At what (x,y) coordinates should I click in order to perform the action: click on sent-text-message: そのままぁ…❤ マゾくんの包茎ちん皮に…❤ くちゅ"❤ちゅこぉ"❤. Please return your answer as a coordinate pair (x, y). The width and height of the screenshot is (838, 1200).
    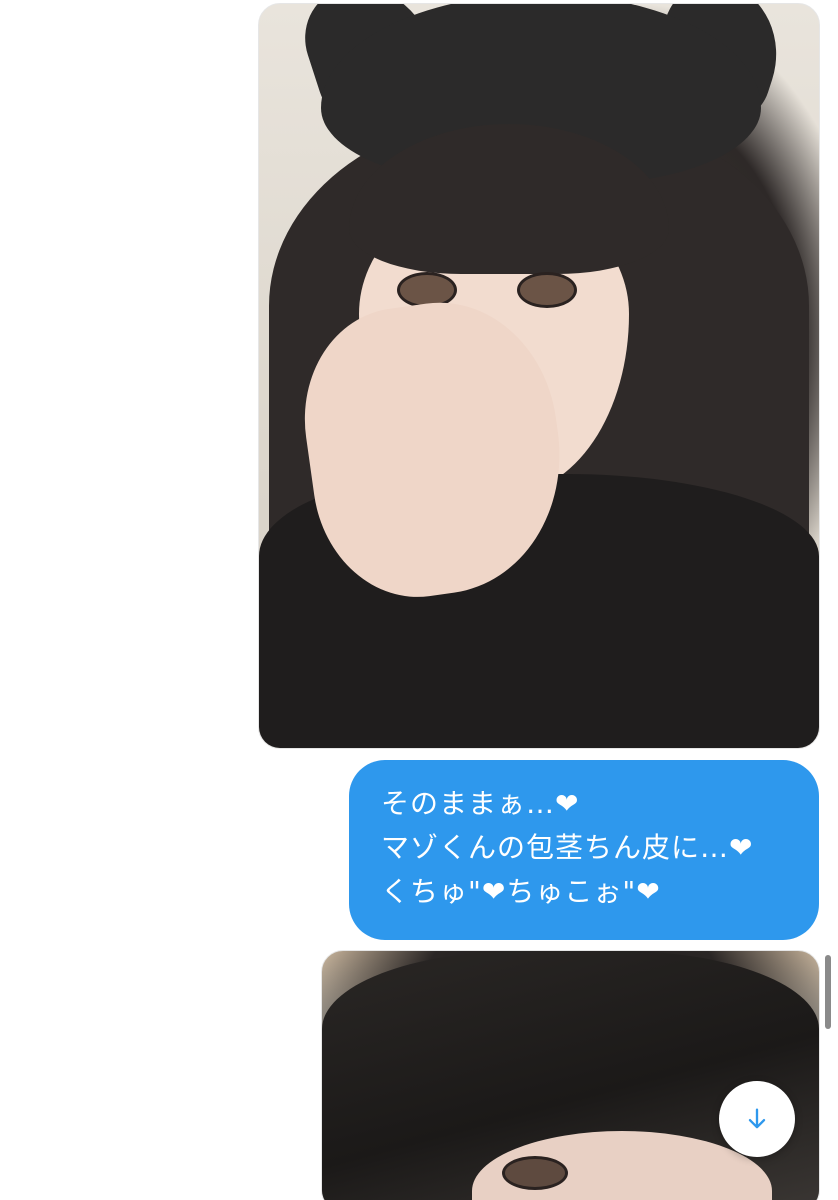
    Looking at the image, I should click on (584, 850).